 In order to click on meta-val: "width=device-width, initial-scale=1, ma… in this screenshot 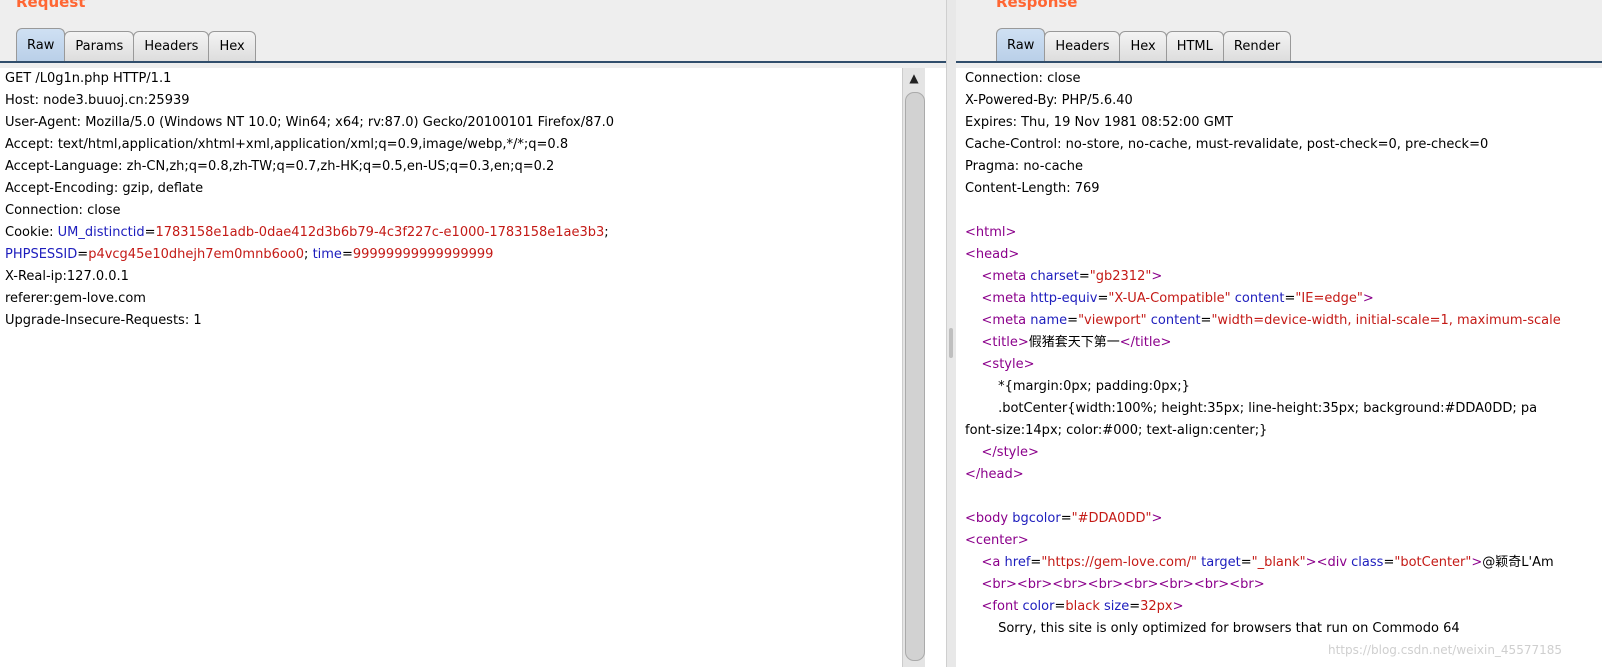, I will do `click(1386, 320)`.